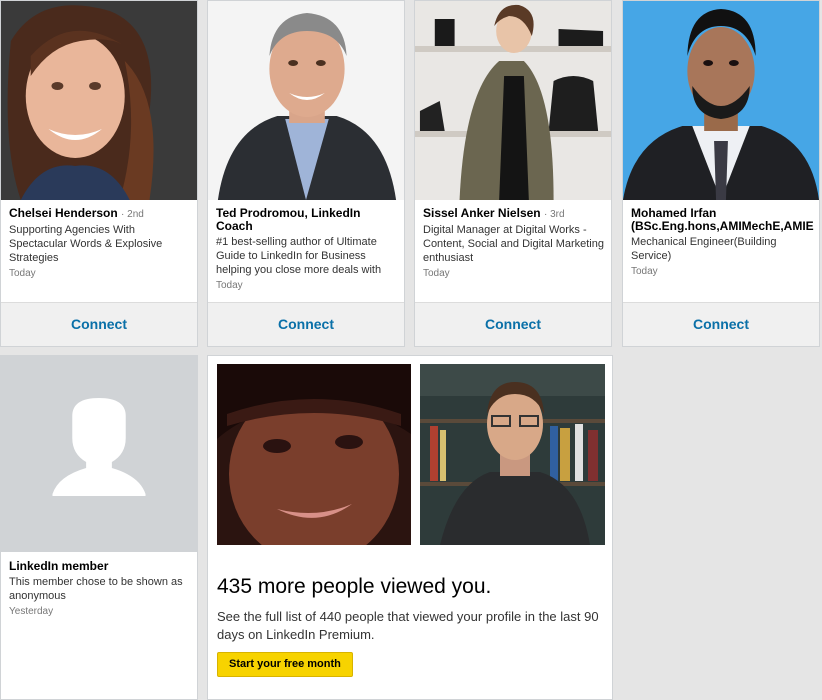 This screenshot has width=822, height=700. What do you see at coordinates (704, 249) in the screenshot?
I see `member-headline: Mechanical Engineer(Building Service)` at bounding box center [704, 249].